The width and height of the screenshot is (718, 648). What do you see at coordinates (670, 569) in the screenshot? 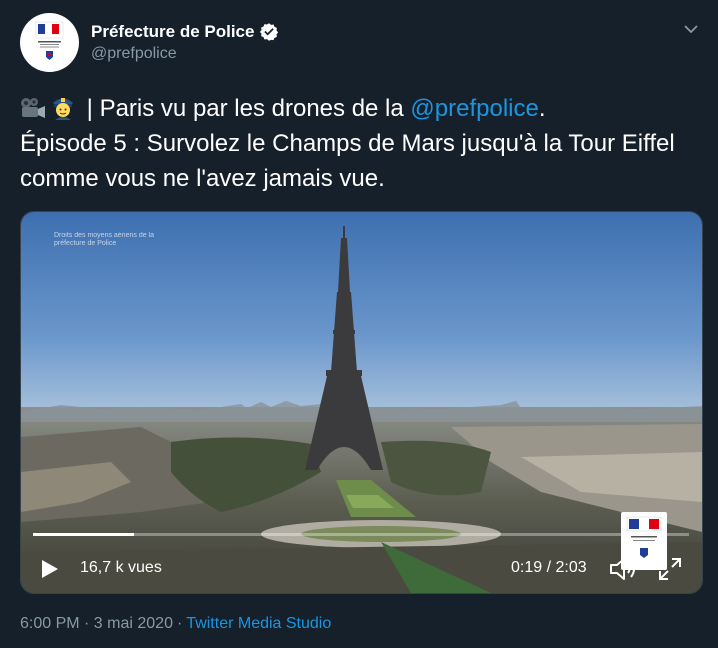
I see `fullscreen-icon` at bounding box center [670, 569].